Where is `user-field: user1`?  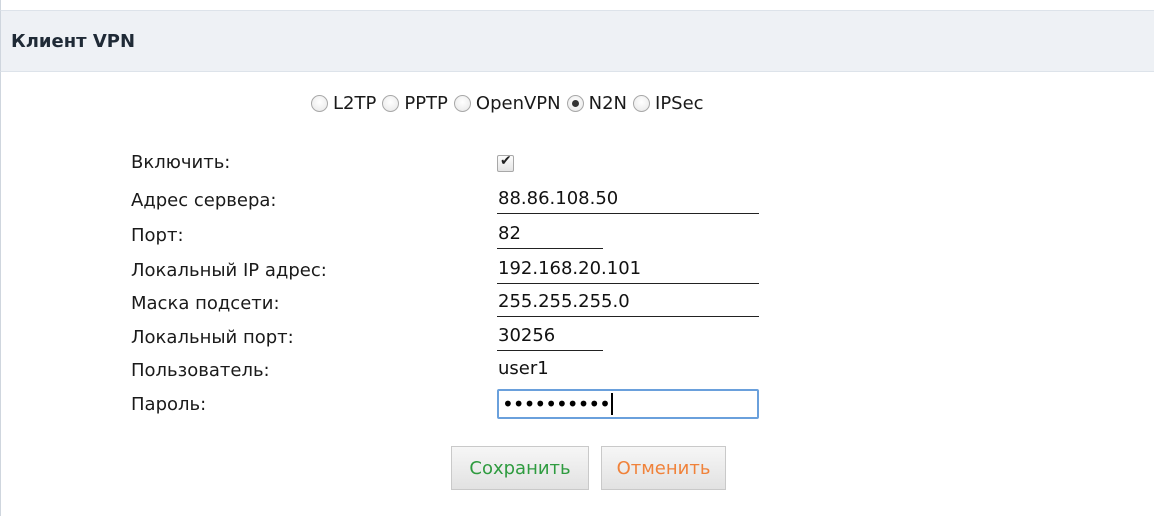 user-field: user1 is located at coordinates (628, 370).